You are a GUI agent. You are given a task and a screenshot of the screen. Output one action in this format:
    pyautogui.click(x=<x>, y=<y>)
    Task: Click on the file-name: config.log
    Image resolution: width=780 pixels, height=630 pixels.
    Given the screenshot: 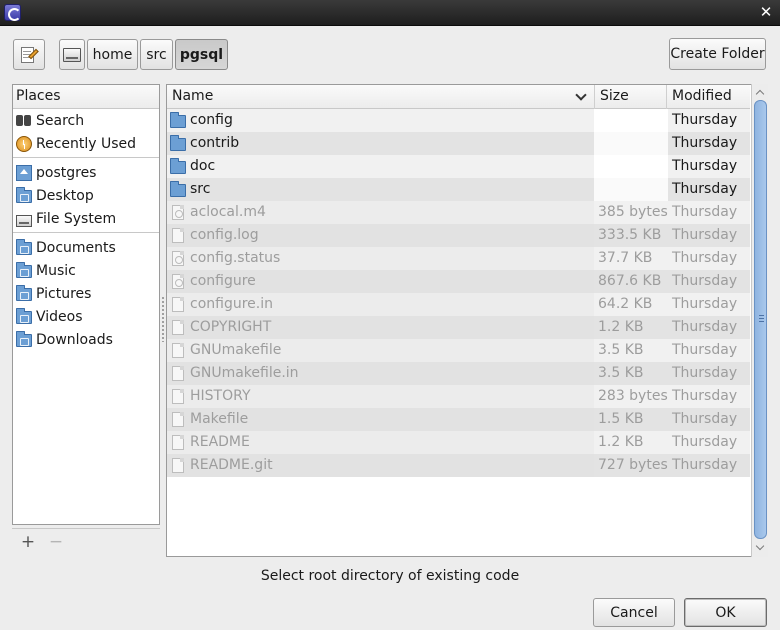 What is the action you would take?
    pyautogui.click(x=224, y=235)
    